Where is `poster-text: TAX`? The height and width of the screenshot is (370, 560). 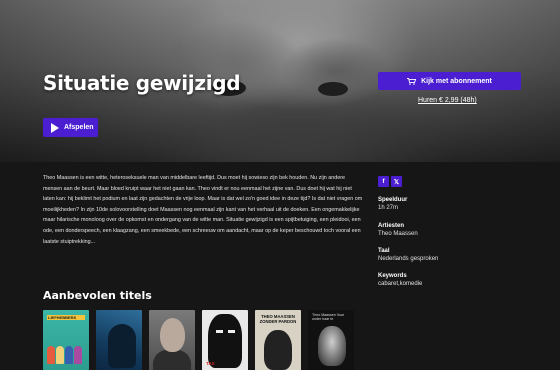
poster-text: TAX is located at coordinates (210, 363).